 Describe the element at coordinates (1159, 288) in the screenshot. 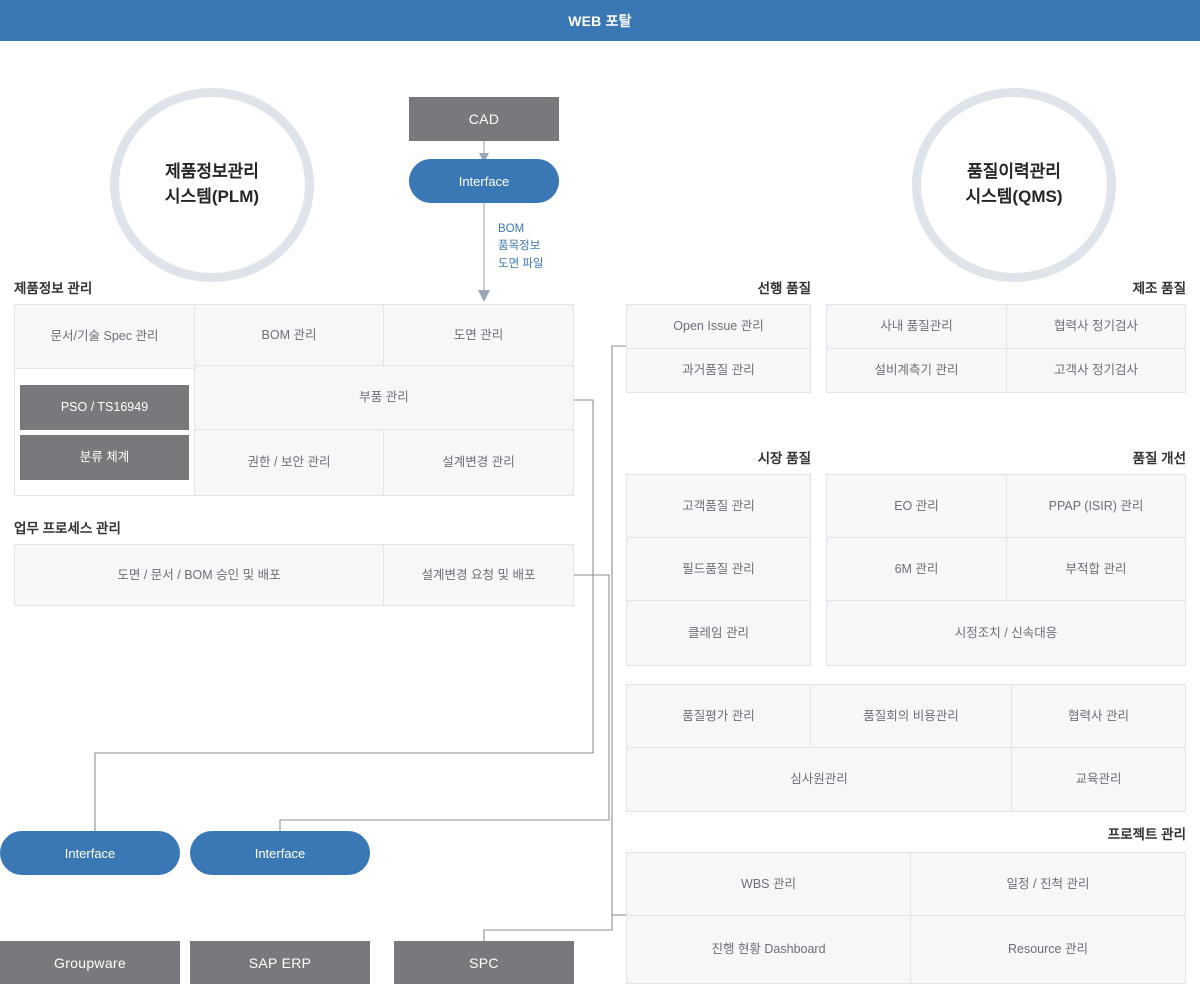

I see `section-title-manufacture-quality: 제조 품질` at that location.